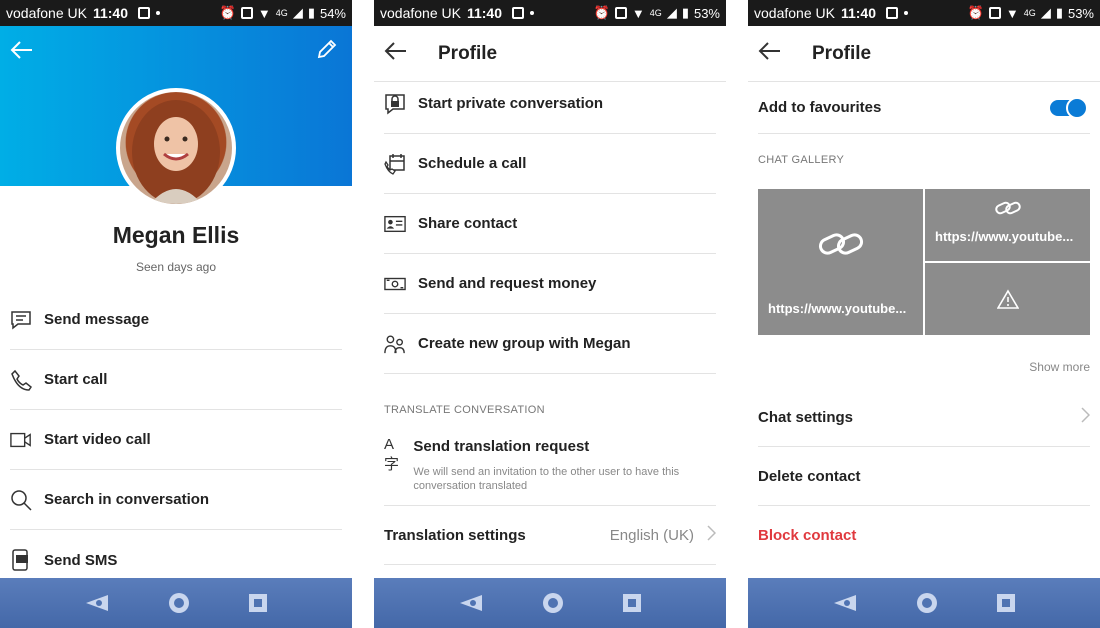 The height and width of the screenshot is (628, 1100). I want to click on app-header: Profile, so click(924, 54).